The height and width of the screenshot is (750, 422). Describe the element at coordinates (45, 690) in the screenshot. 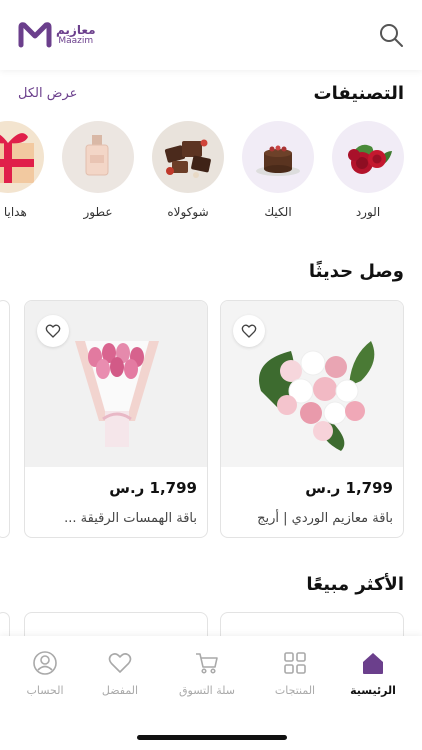

I see `nav-label: الحساب` at that location.